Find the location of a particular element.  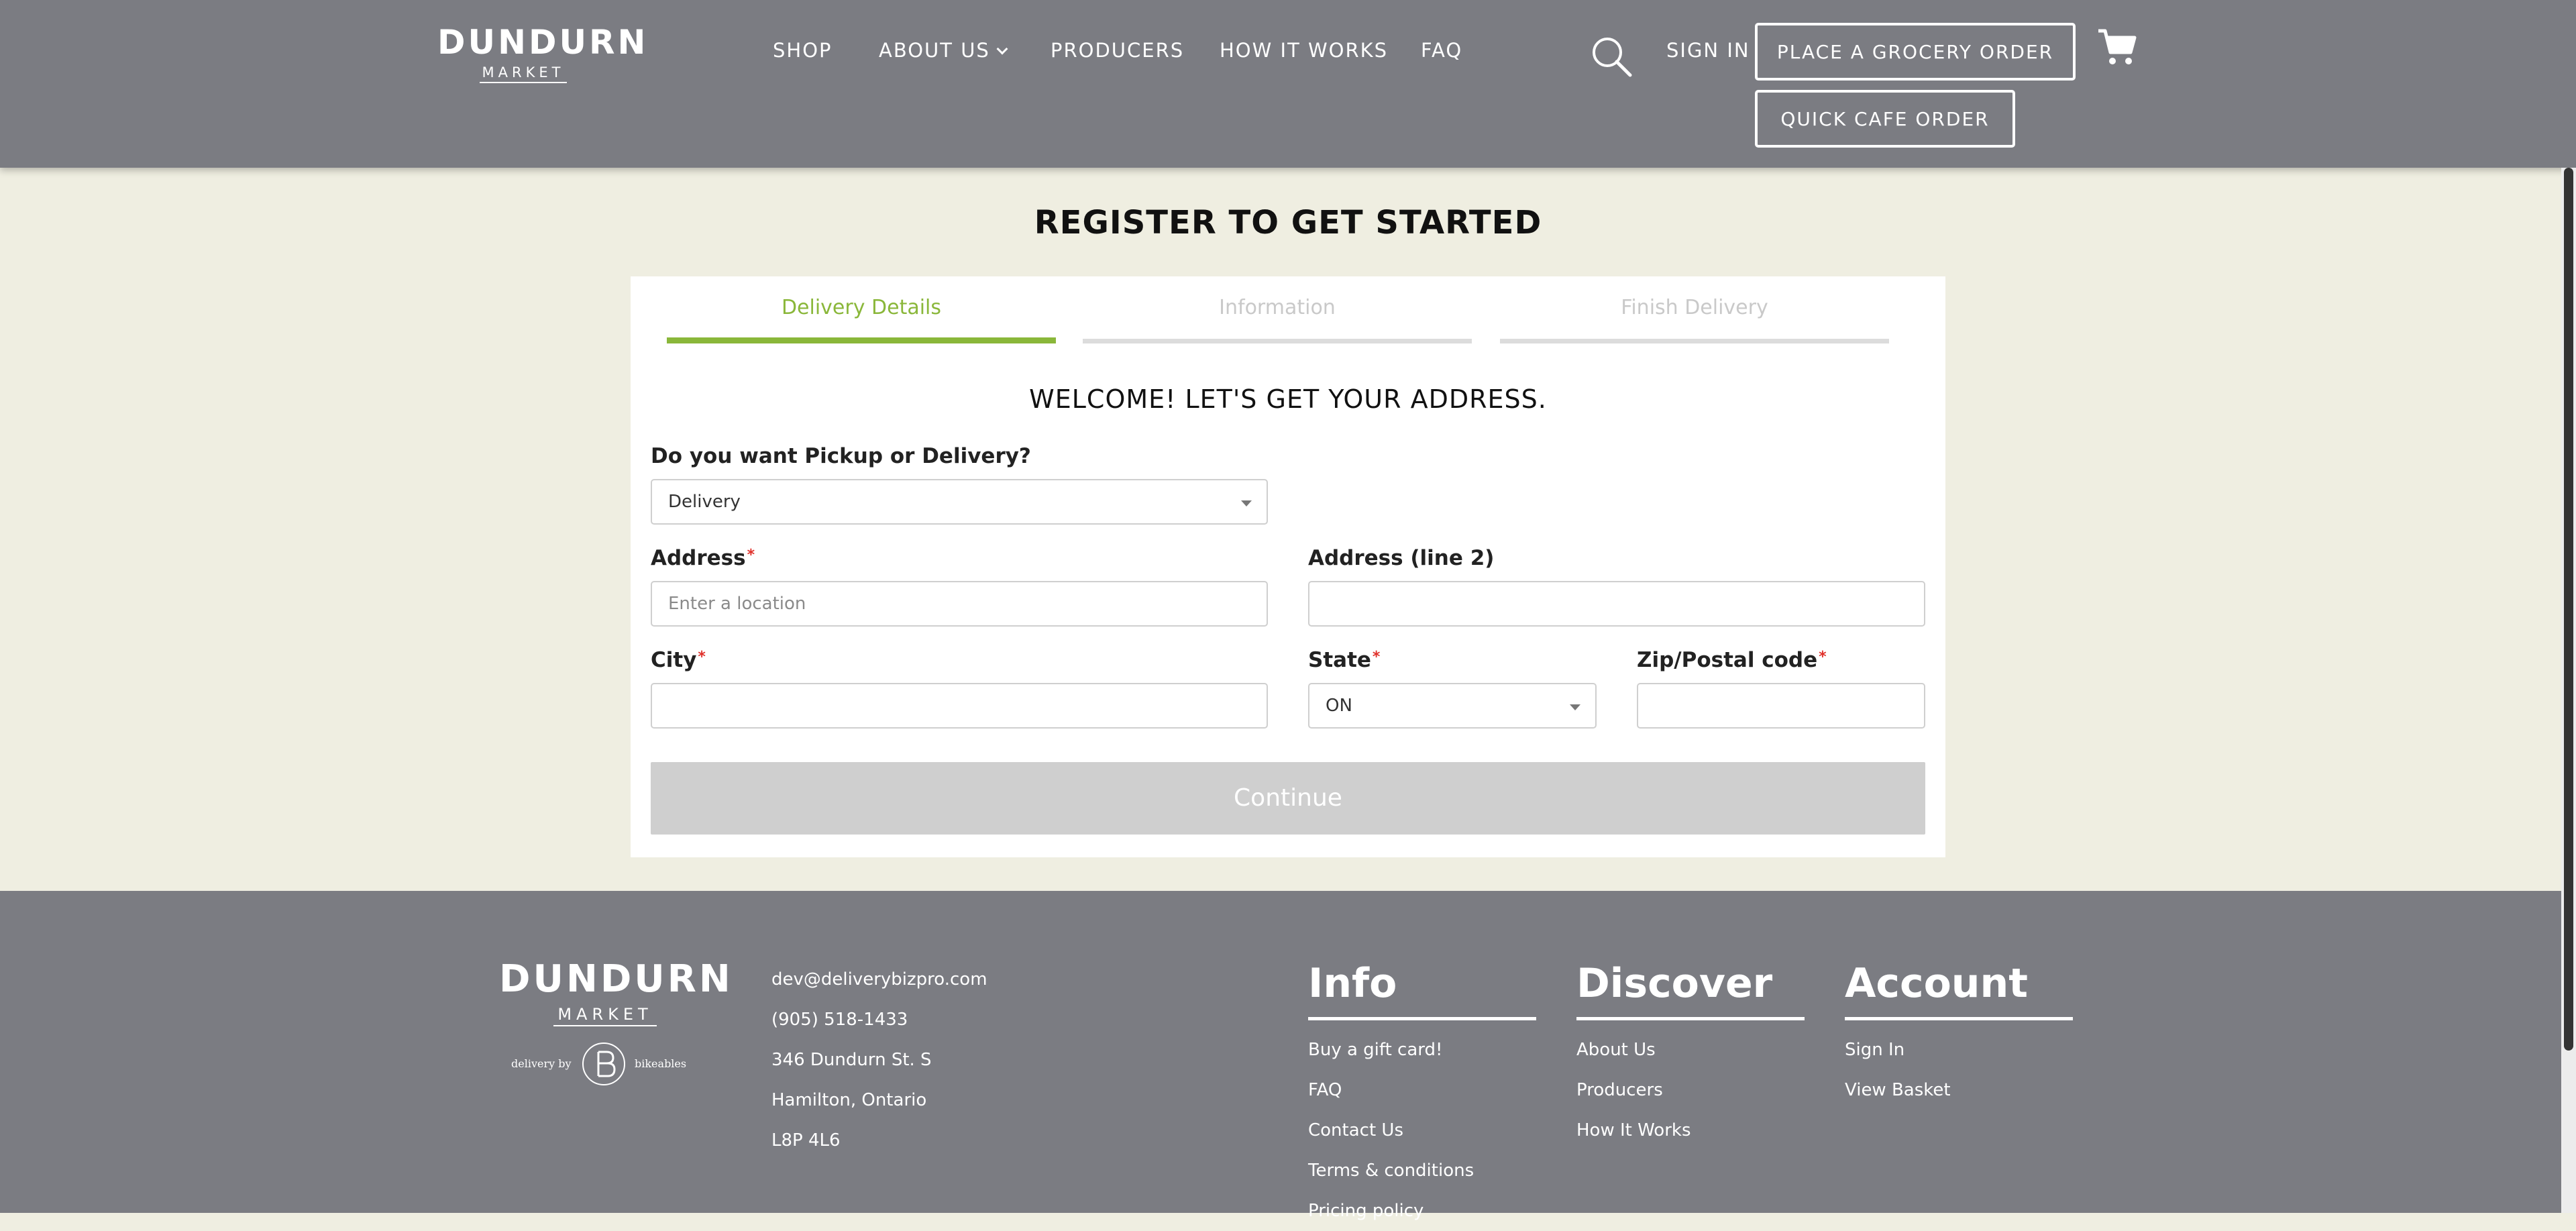

place-grocery-order-button: PLACE A GROCERY ORDER is located at coordinates (1915, 52).